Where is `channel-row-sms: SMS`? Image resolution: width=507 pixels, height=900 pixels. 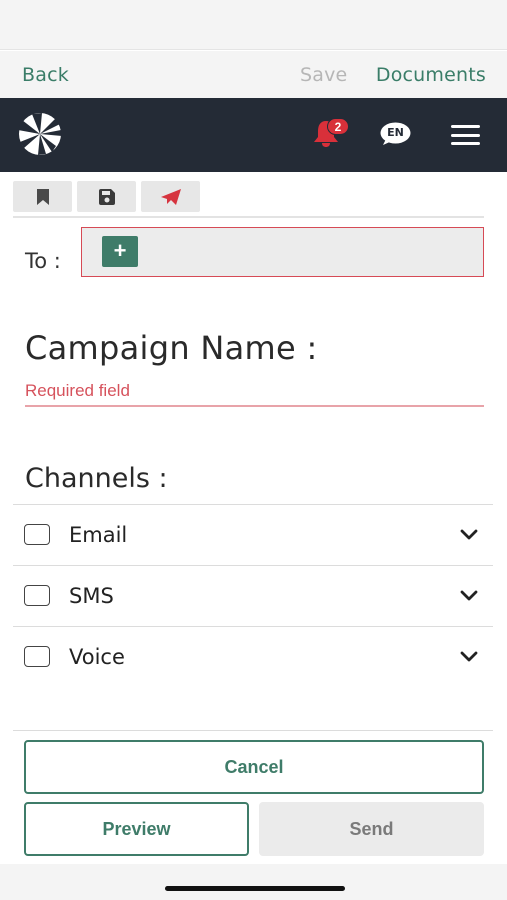
channel-row-sms: SMS is located at coordinates (253, 595).